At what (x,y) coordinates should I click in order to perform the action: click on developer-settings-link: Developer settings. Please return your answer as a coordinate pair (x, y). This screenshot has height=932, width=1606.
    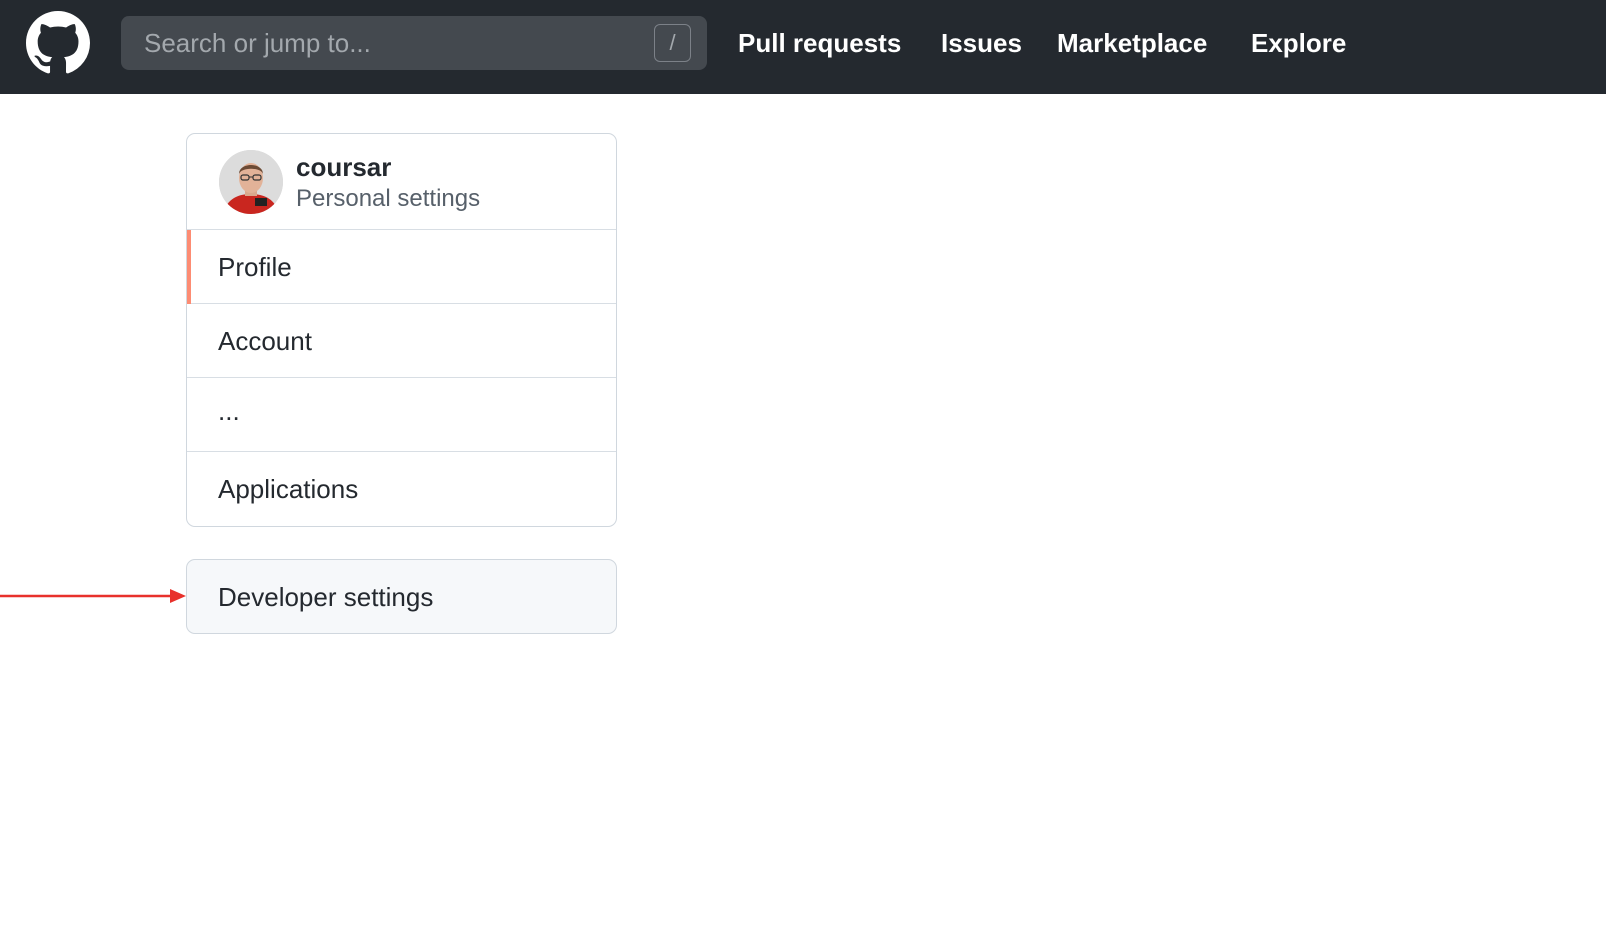
    Looking at the image, I should click on (401, 596).